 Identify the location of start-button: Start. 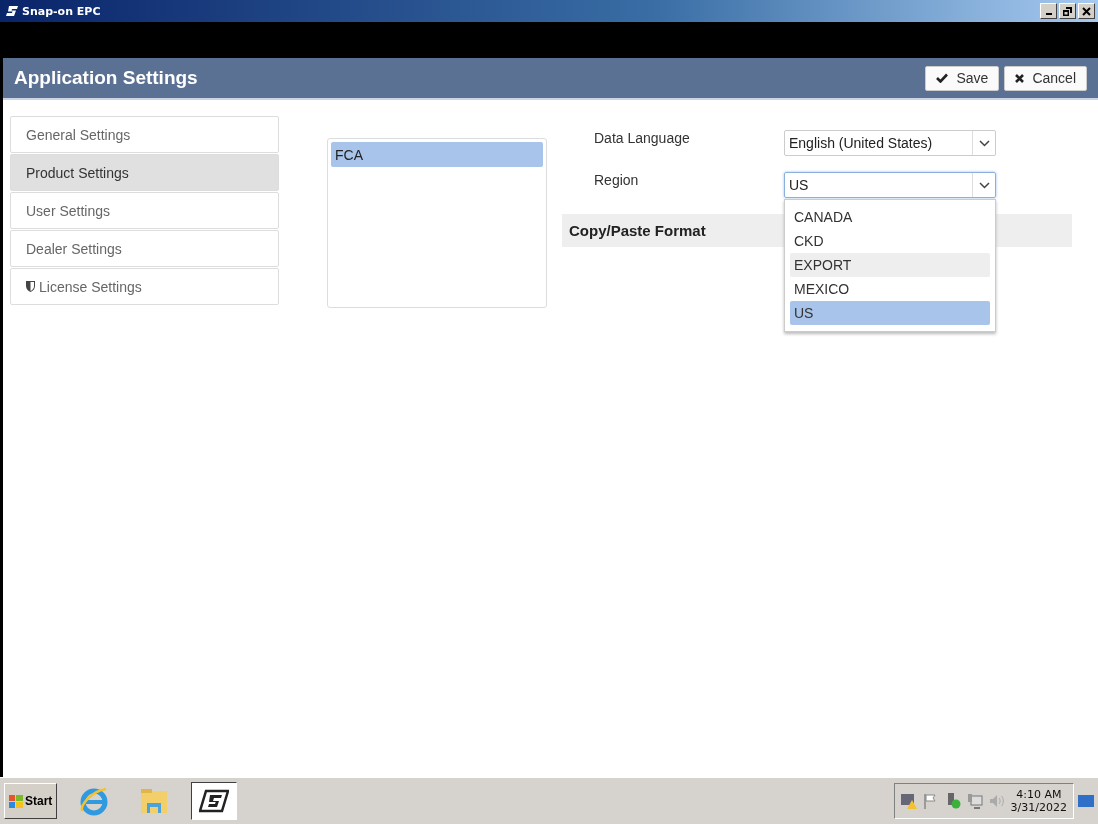
(31, 801).